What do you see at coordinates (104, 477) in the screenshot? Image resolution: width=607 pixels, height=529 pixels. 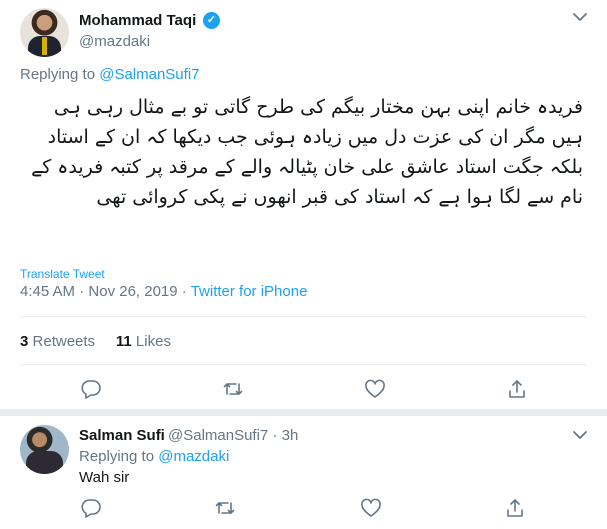 I see `reply-text: Wah sir` at bounding box center [104, 477].